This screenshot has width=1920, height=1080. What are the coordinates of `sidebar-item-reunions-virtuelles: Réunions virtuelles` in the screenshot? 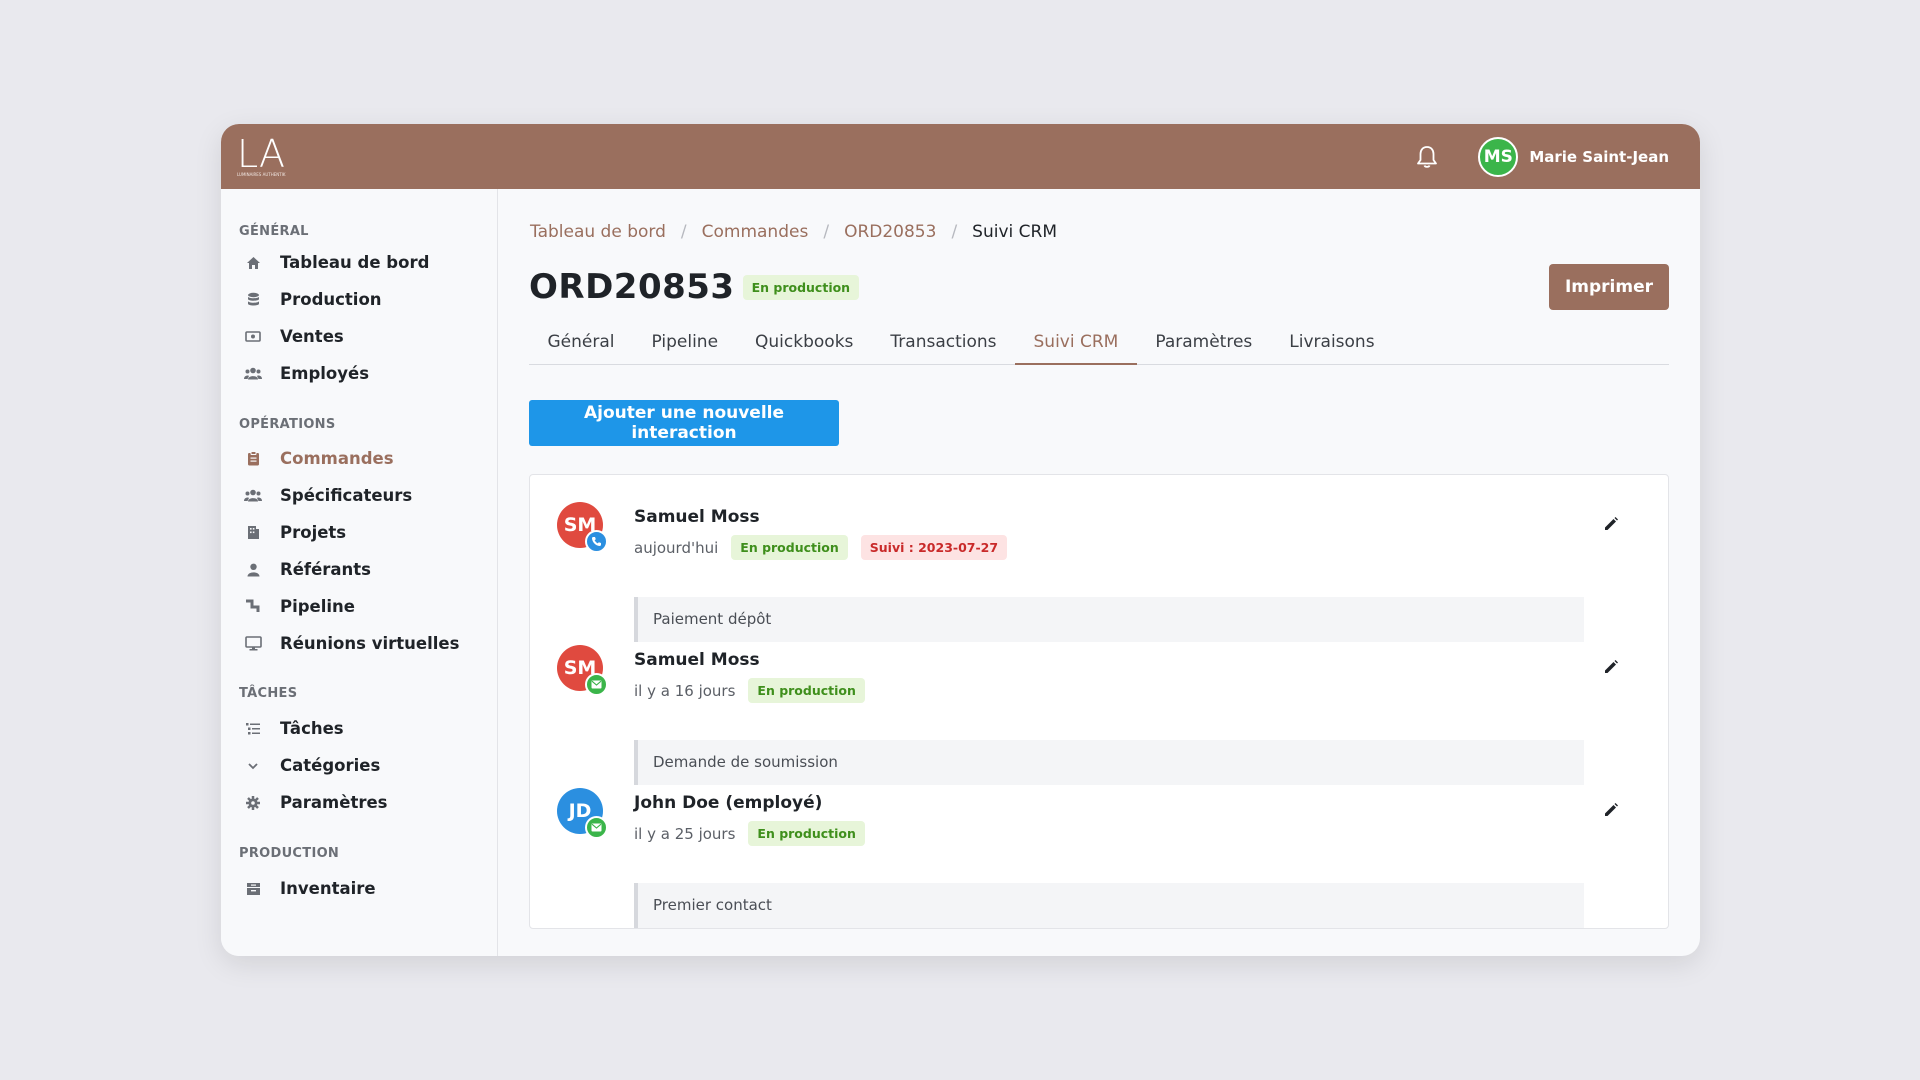 It's located at (368, 643).